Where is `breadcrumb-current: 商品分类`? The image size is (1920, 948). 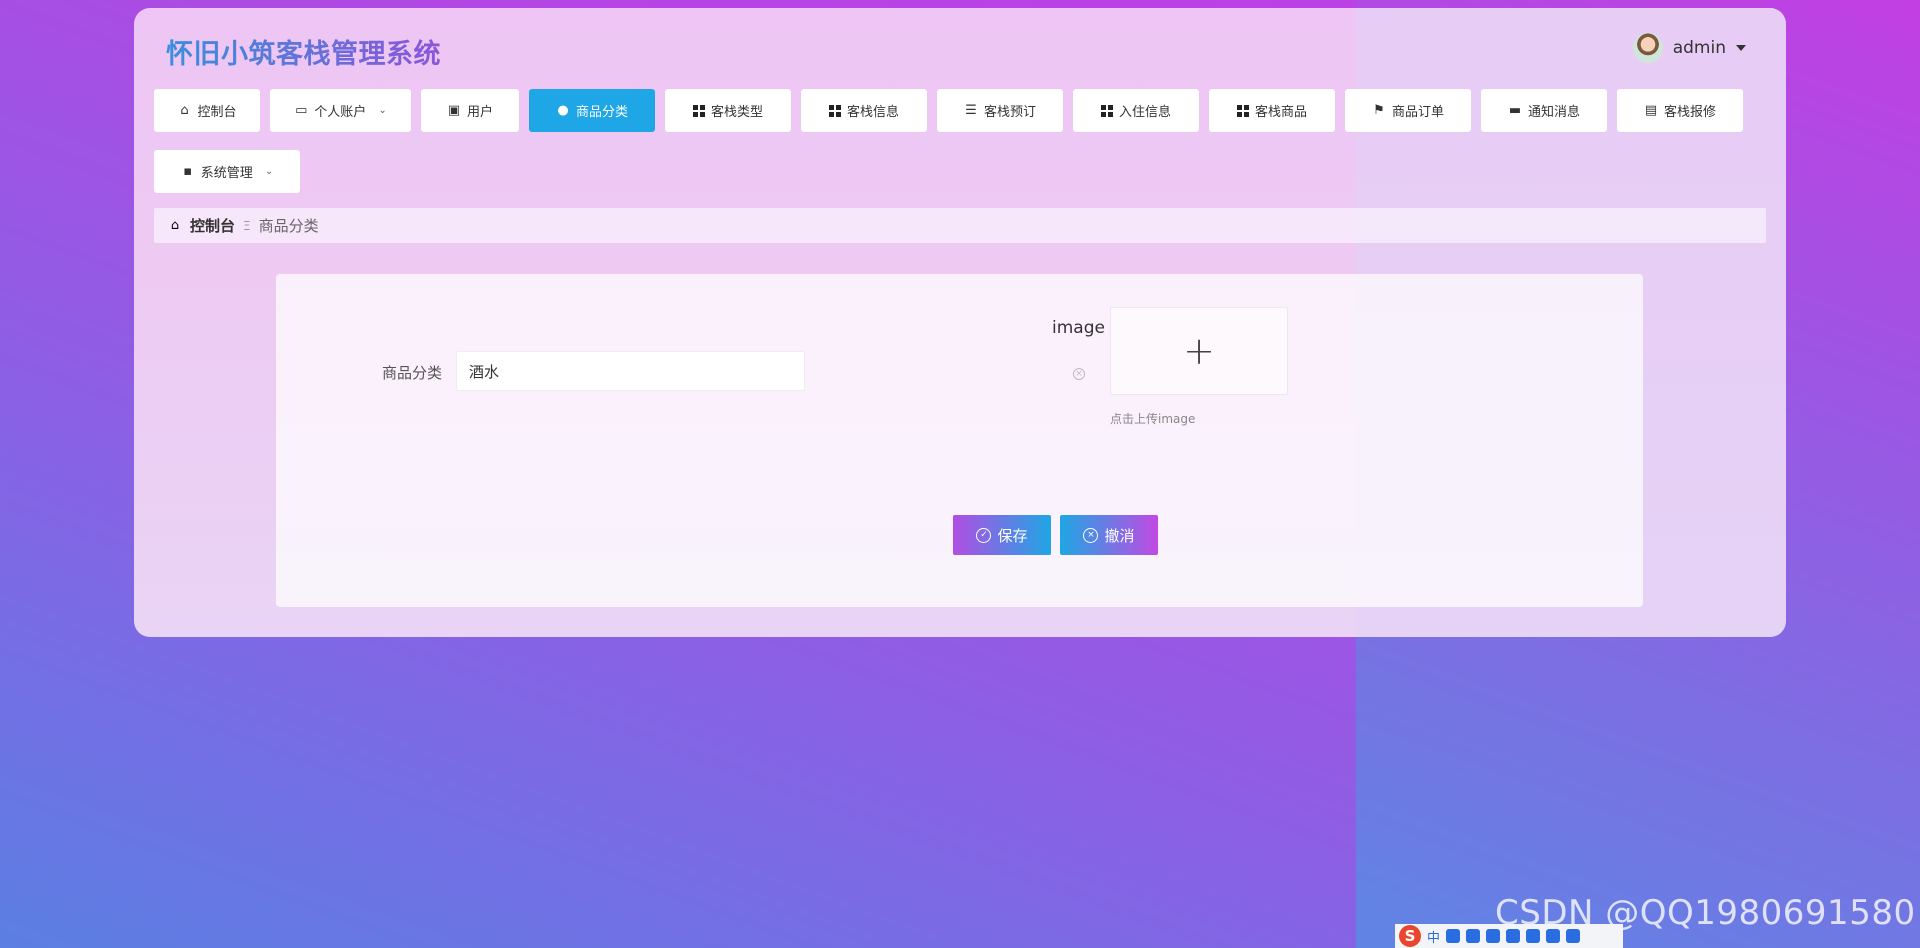
breadcrumb-current: 商品分类 is located at coordinates (288, 226).